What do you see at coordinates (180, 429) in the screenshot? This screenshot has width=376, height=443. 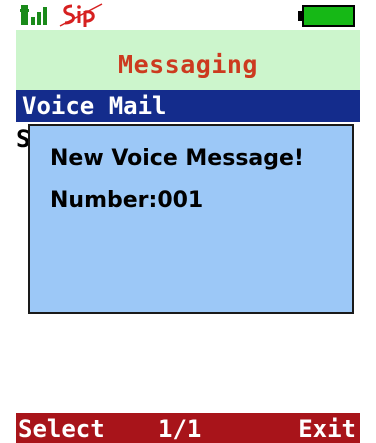 I see `page-indicator: 1/1` at bounding box center [180, 429].